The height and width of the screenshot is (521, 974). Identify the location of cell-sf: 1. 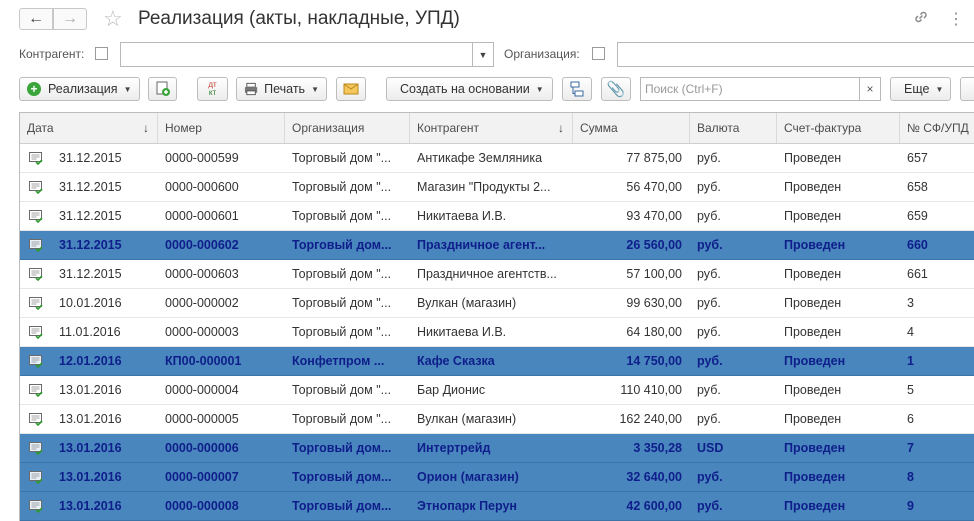
(910, 361).